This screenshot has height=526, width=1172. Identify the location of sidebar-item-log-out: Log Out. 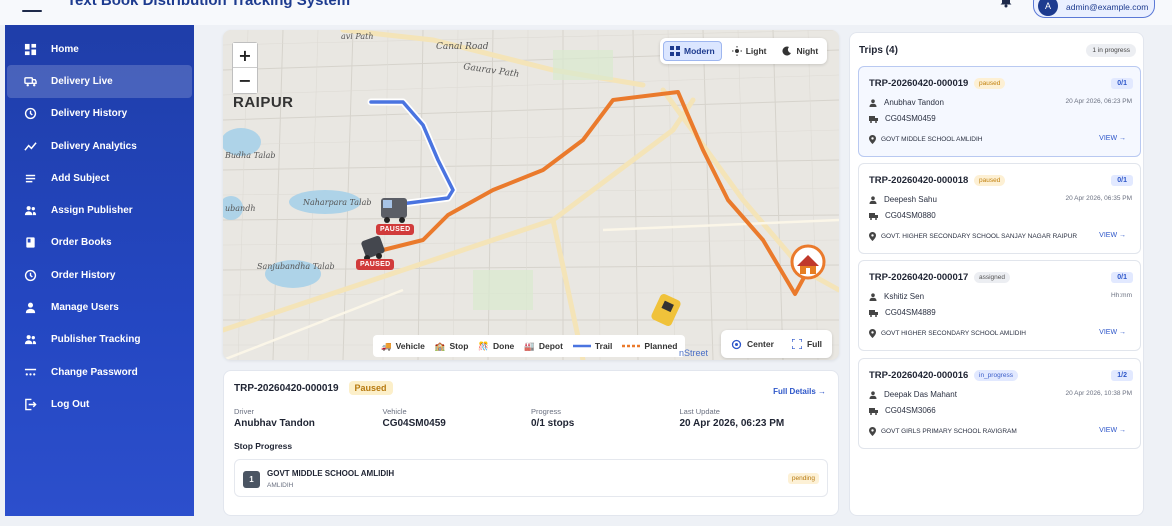
(99, 404).